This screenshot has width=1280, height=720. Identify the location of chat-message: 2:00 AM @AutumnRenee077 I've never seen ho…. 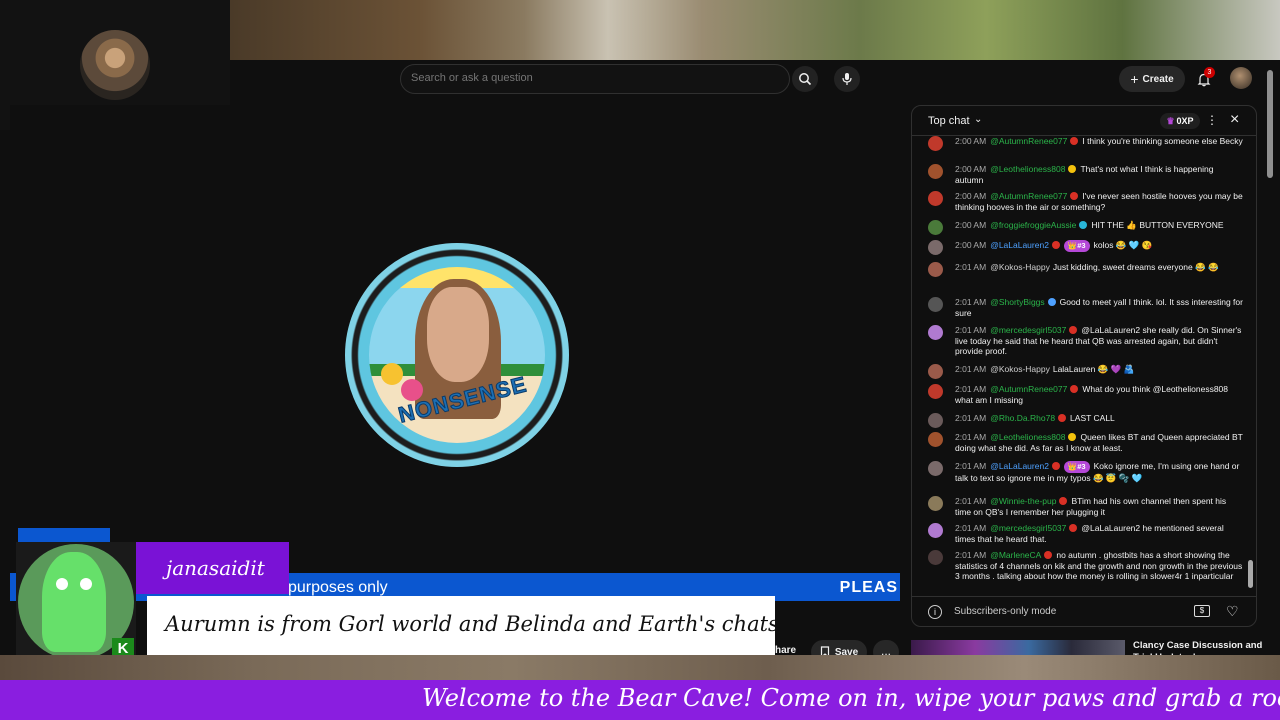
(1086, 201).